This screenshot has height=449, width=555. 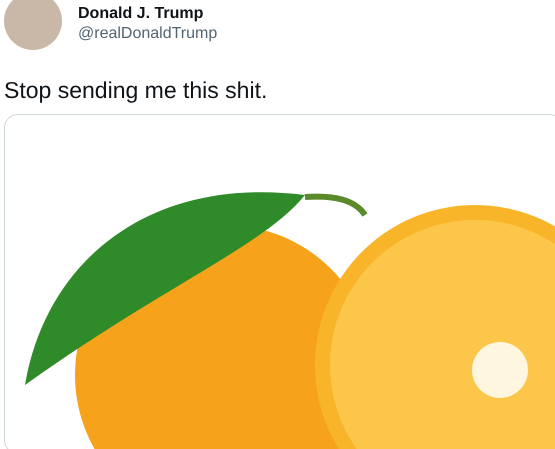 What do you see at coordinates (148, 34) in the screenshot?
I see `author-handle: @realDonaldTrump` at bounding box center [148, 34].